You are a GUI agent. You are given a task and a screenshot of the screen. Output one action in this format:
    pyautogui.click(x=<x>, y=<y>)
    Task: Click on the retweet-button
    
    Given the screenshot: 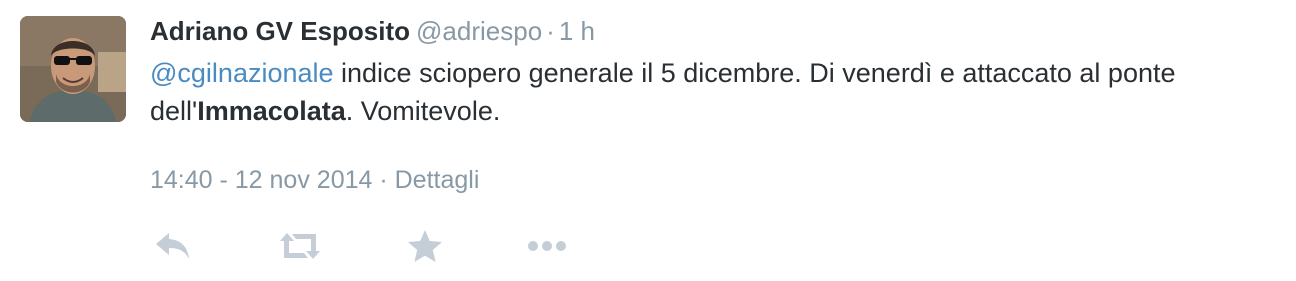 What is the action you would take?
    pyautogui.click(x=300, y=246)
    